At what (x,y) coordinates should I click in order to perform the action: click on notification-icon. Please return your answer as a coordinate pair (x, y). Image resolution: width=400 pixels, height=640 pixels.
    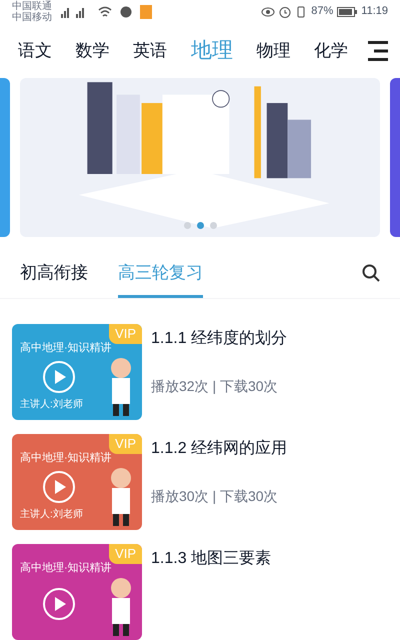
    Looking at the image, I should click on (146, 11).